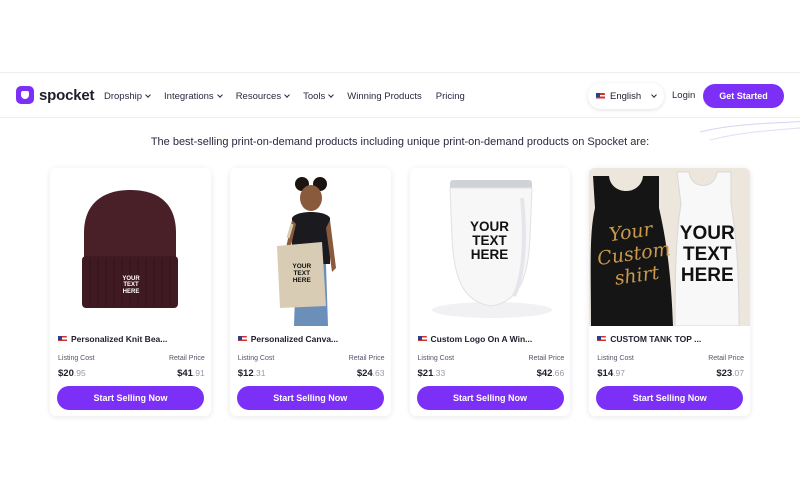 The width and height of the screenshot is (800, 500). Describe the element at coordinates (634, 254) in the screenshot. I see `product-image-script-text: Your Custom shirt` at that location.